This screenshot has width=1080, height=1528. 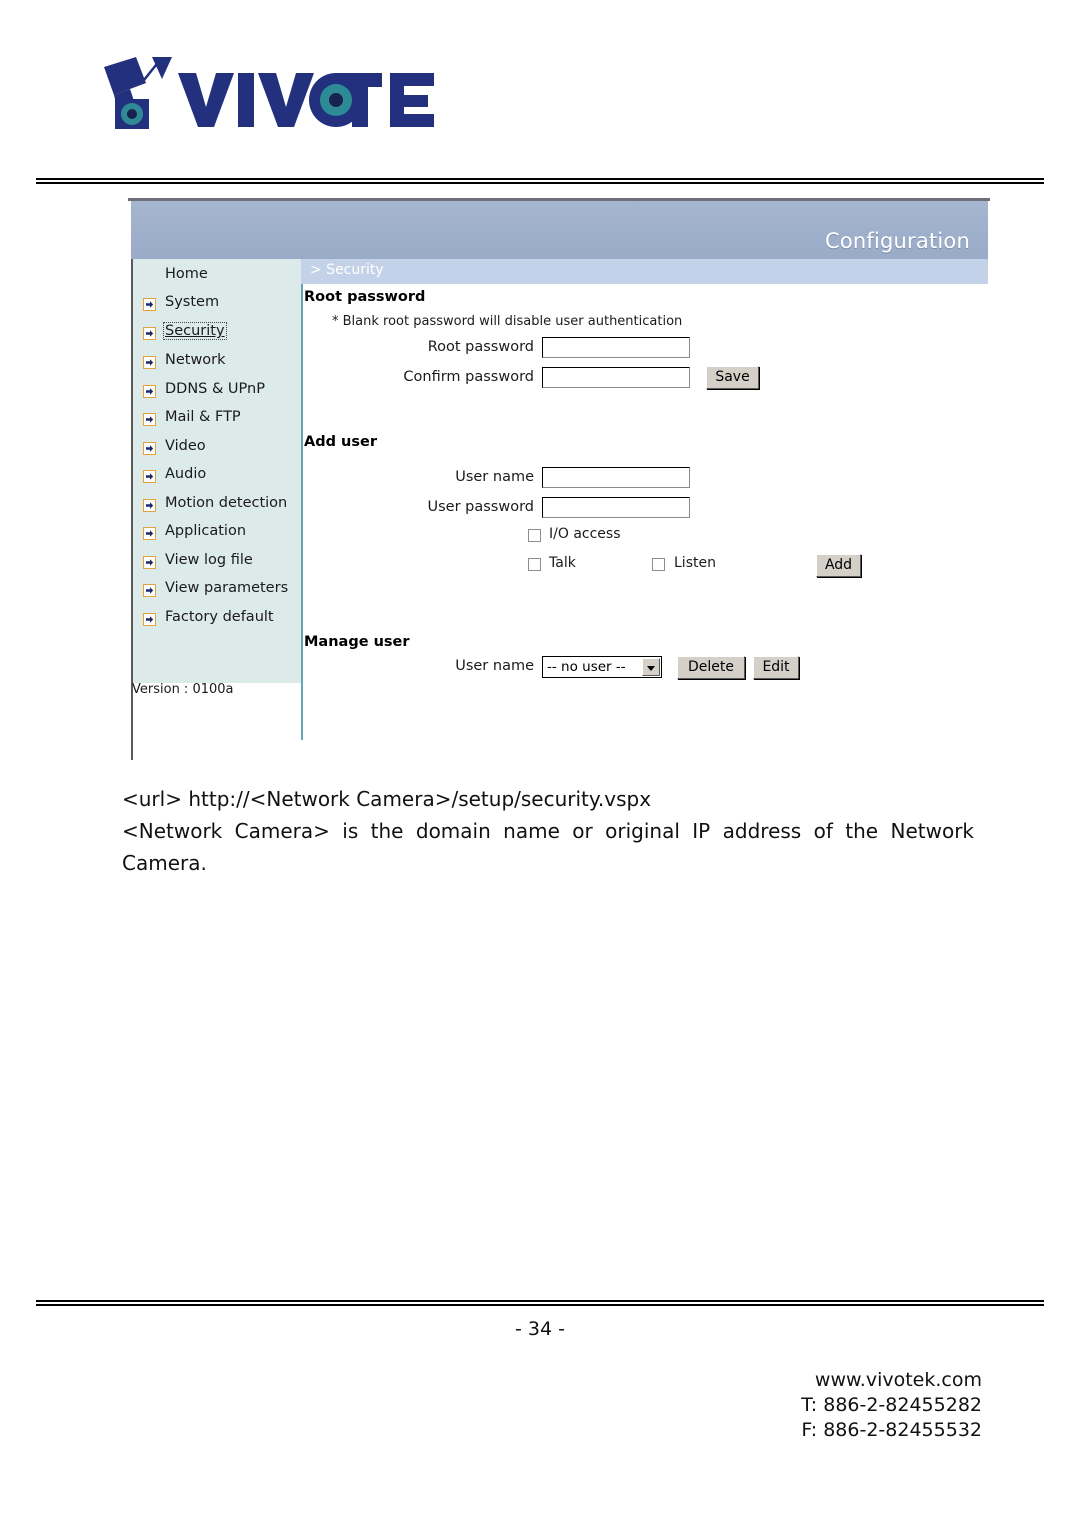 What do you see at coordinates (651, 667) in the screenshot?
I see `chevron-down-icon` at bounding box center [651, 667].